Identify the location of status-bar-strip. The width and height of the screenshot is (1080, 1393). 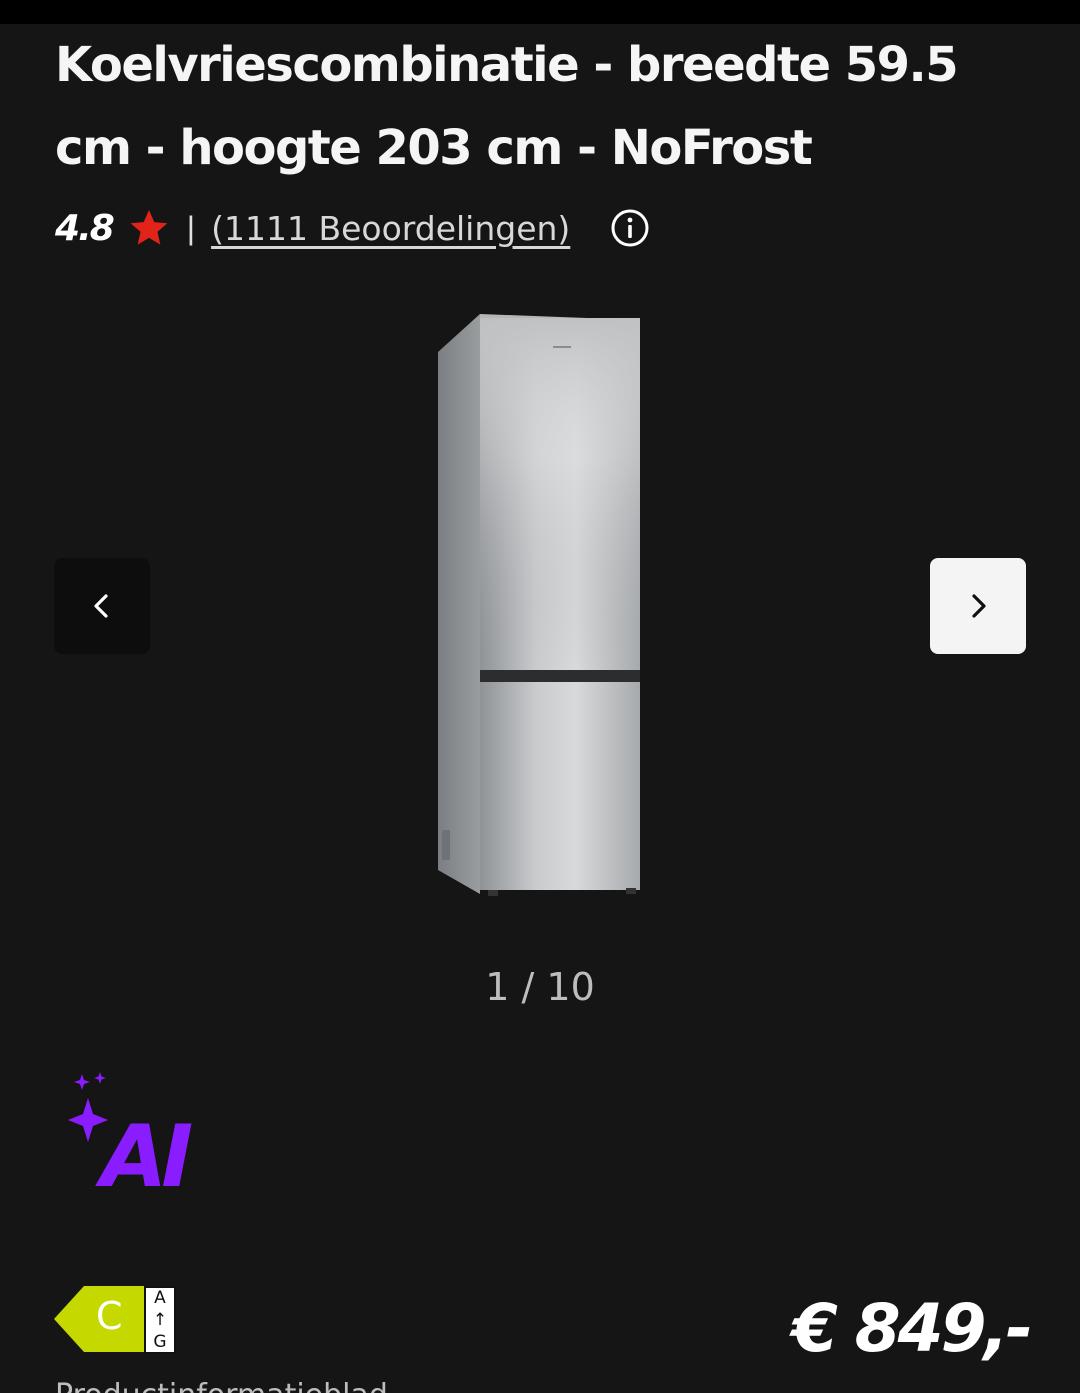
(540, 12).